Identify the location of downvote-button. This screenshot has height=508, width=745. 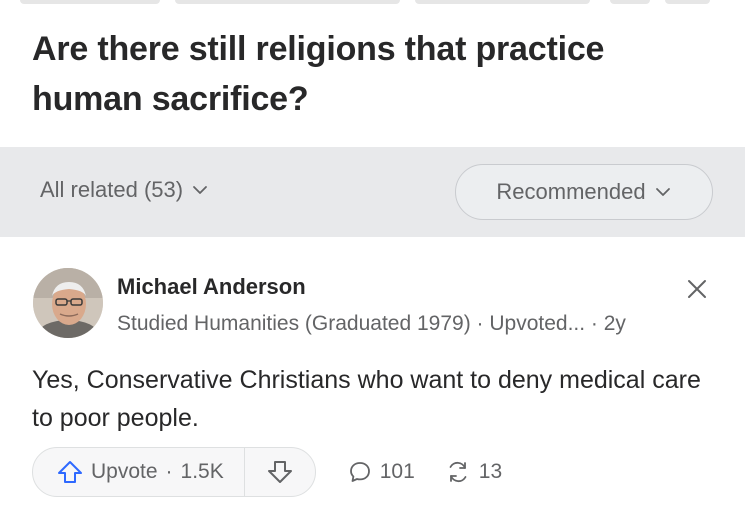
(280, 472).